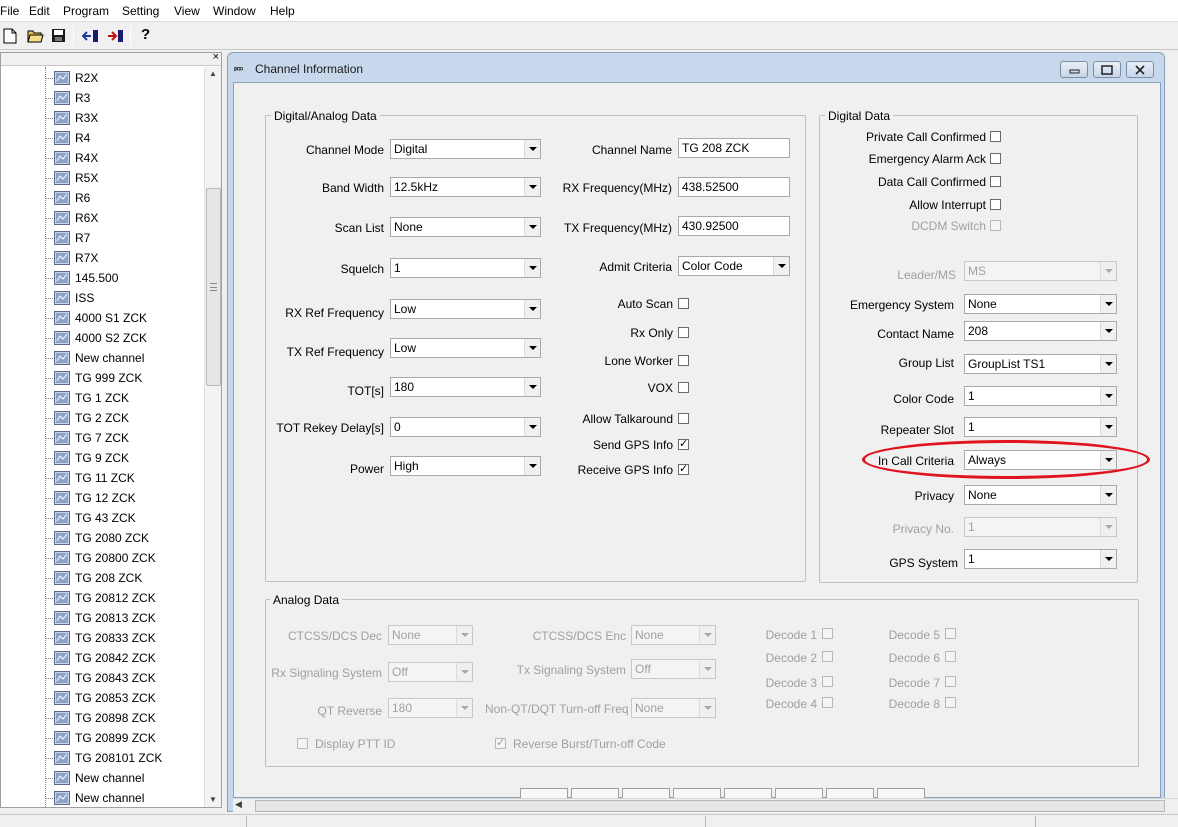  Describe the element at coordinates (125, 78) in the screenshot. I see `tree-item: R2X` at that location.